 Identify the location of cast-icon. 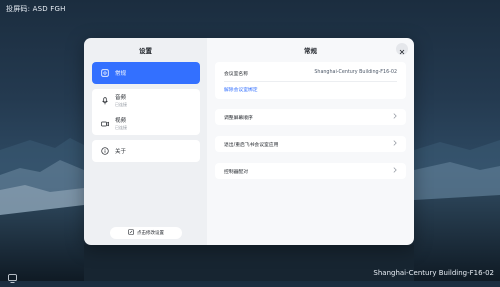
(12, 275).